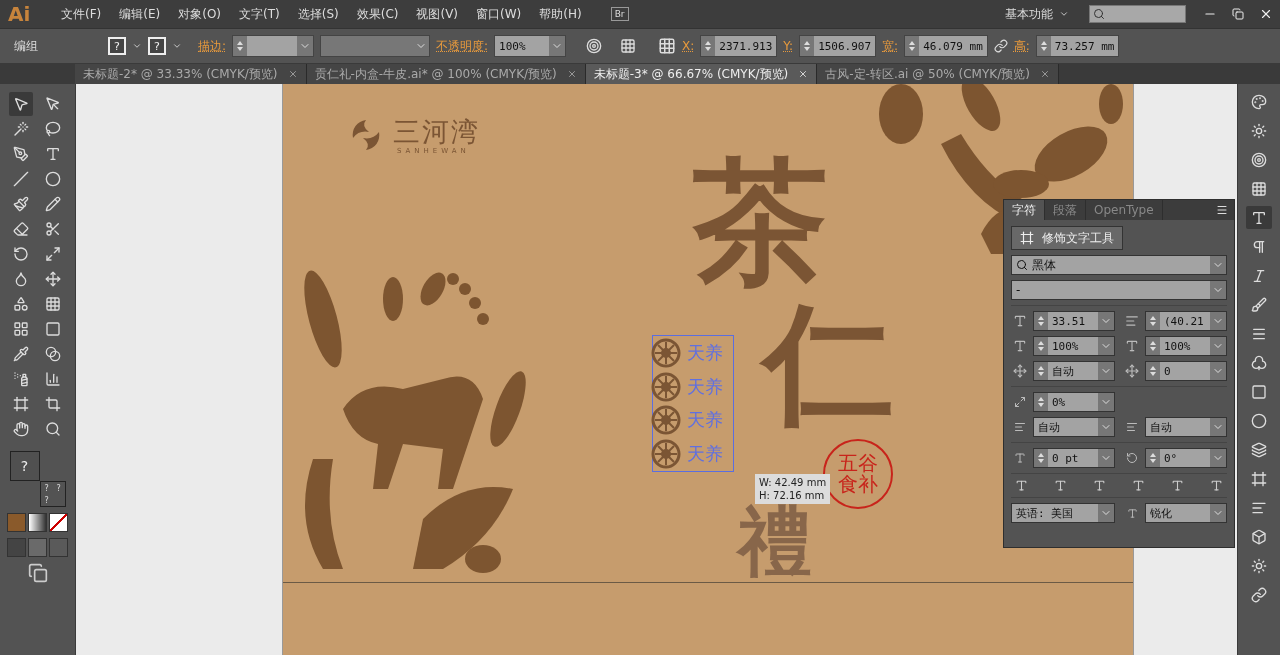 The height and width of the screenshot is (655, 1280). I want to click on opacity-field: 100%, so click(530, 46).